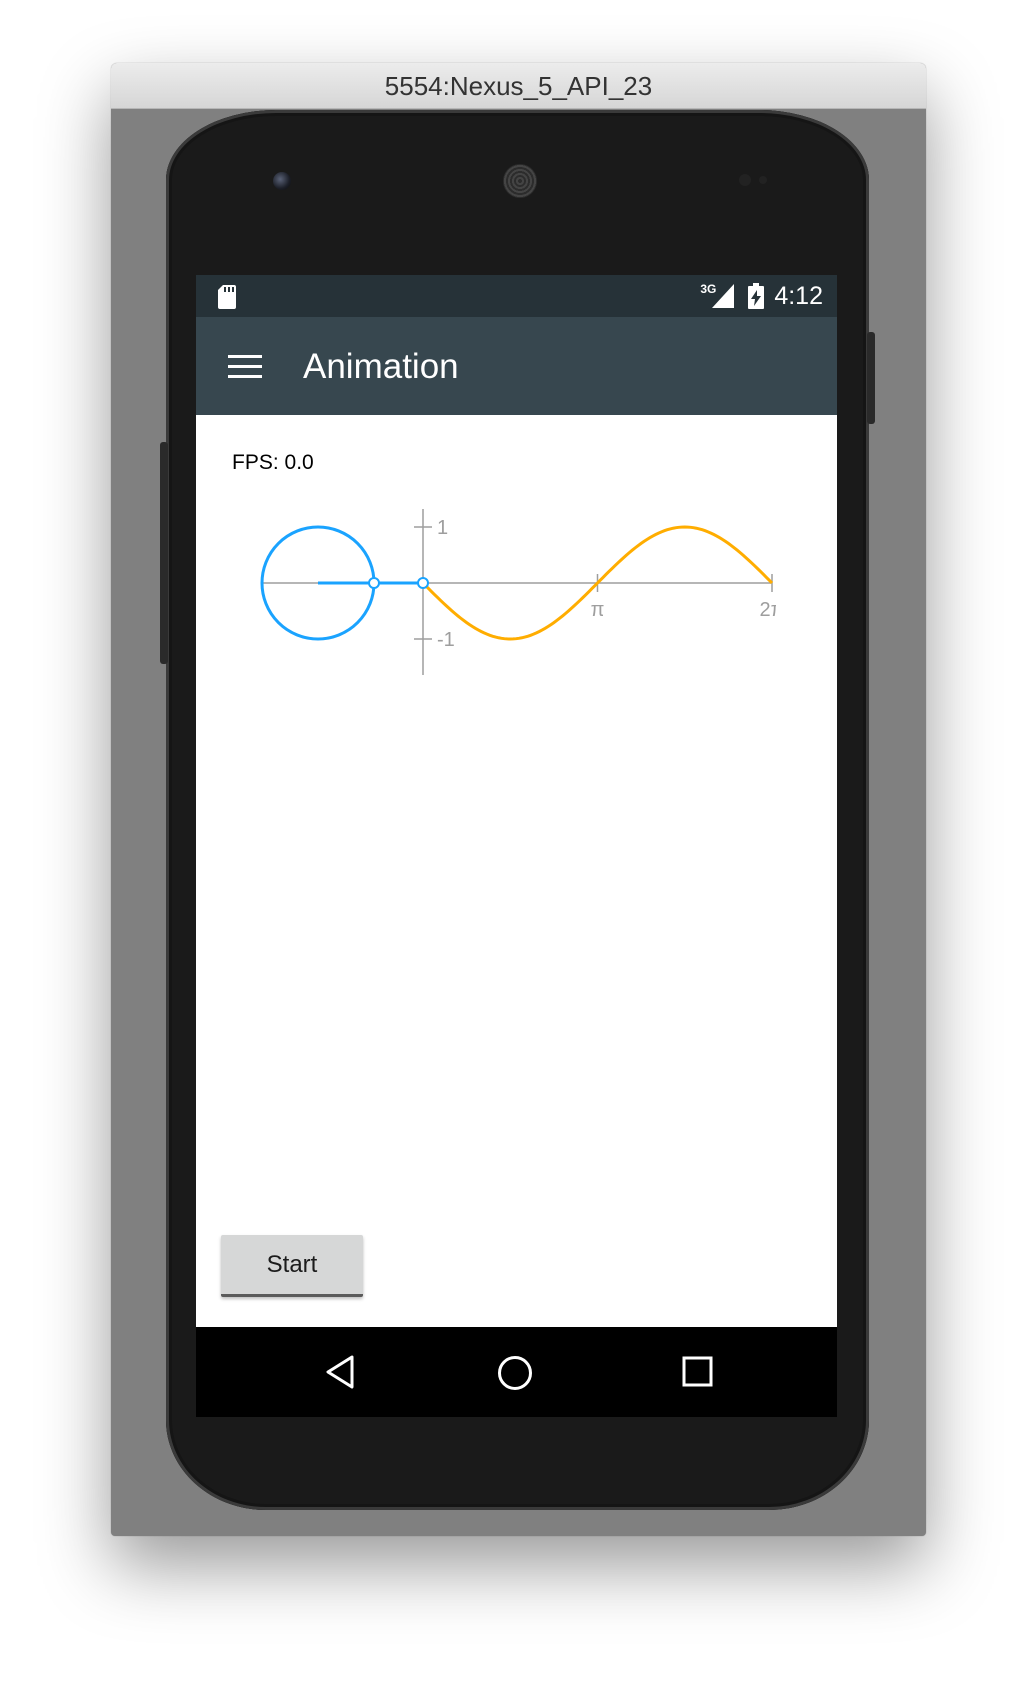  I want to click on light-sensor, so click(763, 180).